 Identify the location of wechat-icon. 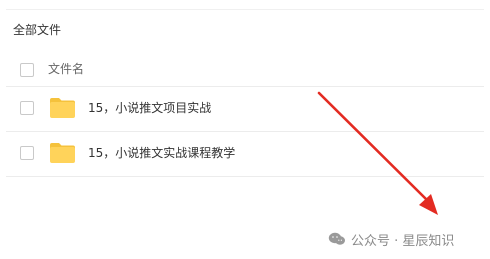
(336, 238).